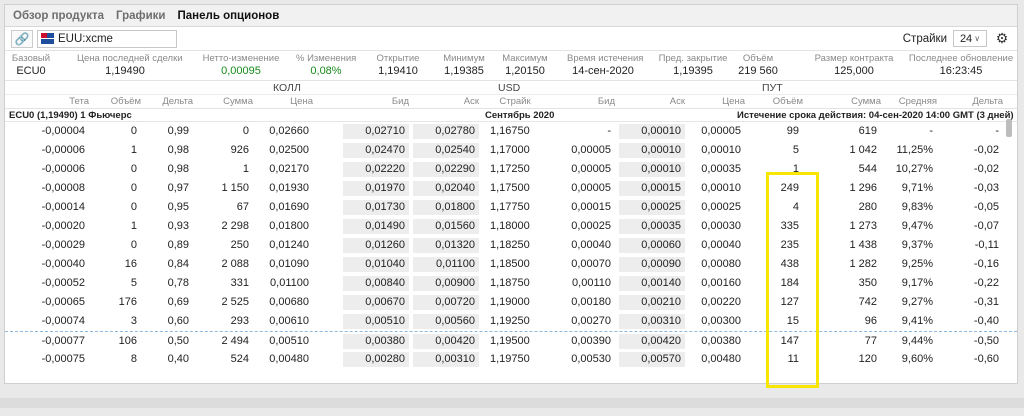 Image resolution: width=1024 pixels, height=416 pixels. What do you see at coordinates (376, 188) in the screenshot?
I see `cell-call-bid: 0,01970` at bounding box center [376, 188].